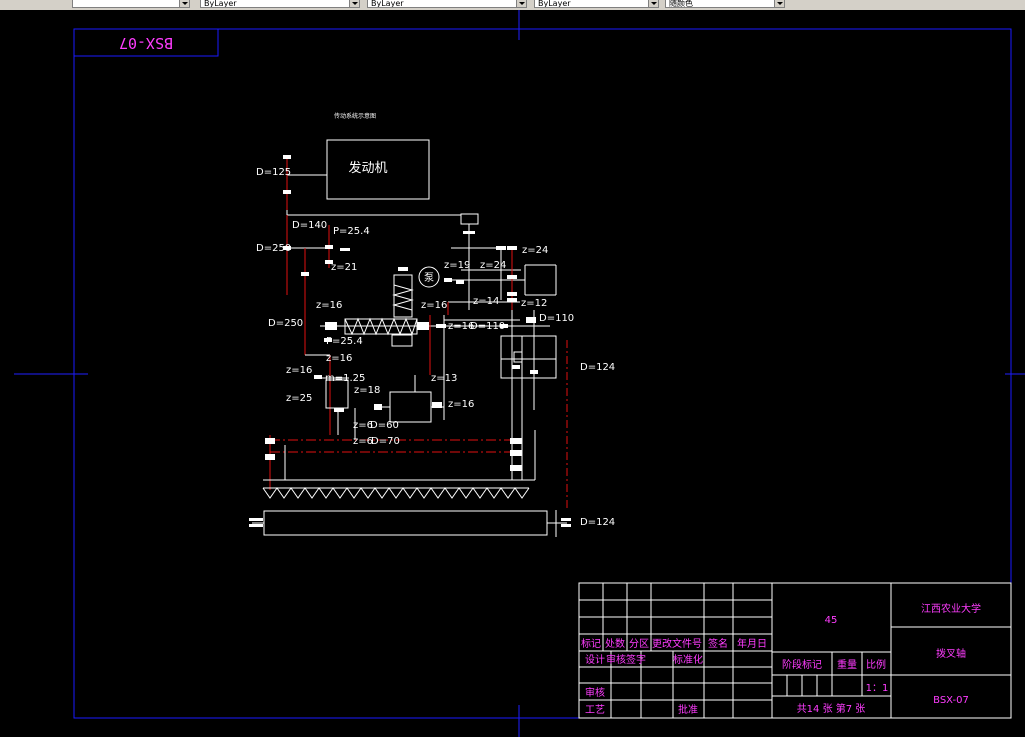 The height and width of the screenshot is (737, 1025). What do you see at coordinates (847, 664) in the screenshot?
I see `weight-label: 重量` at bounding box center [847, 664].